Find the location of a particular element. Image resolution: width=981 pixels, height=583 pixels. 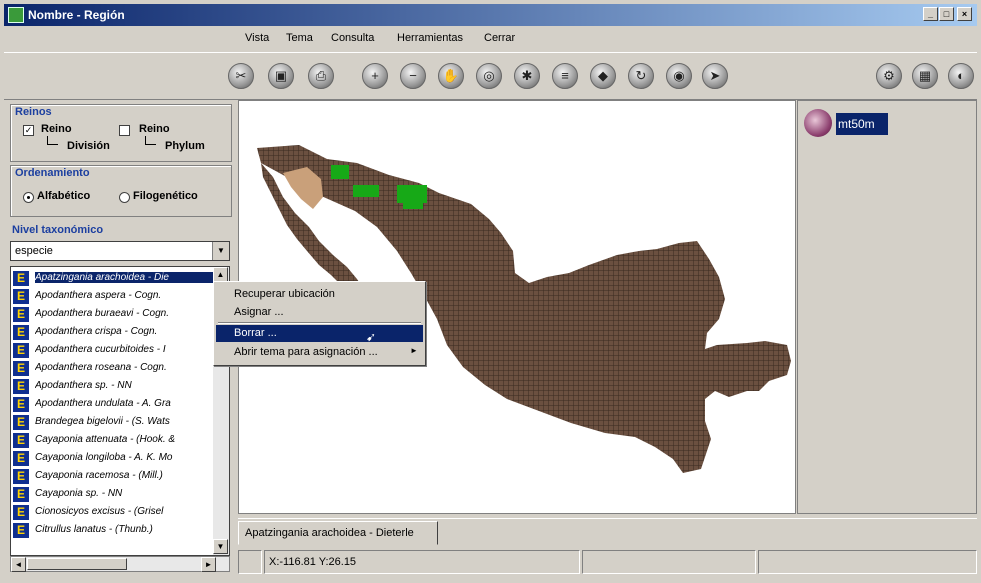

ordenamiento-title: Ordenamiento is located at coordinates (52, 173).